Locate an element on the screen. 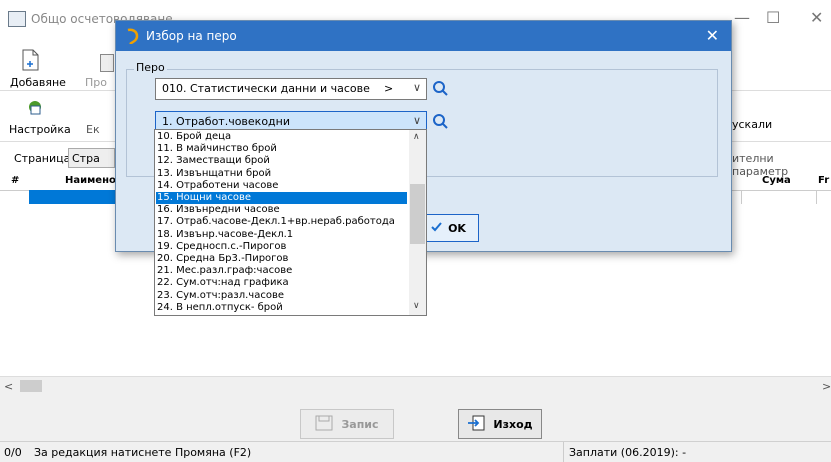  exit-button: Изход is located at coordinates (500, 424).